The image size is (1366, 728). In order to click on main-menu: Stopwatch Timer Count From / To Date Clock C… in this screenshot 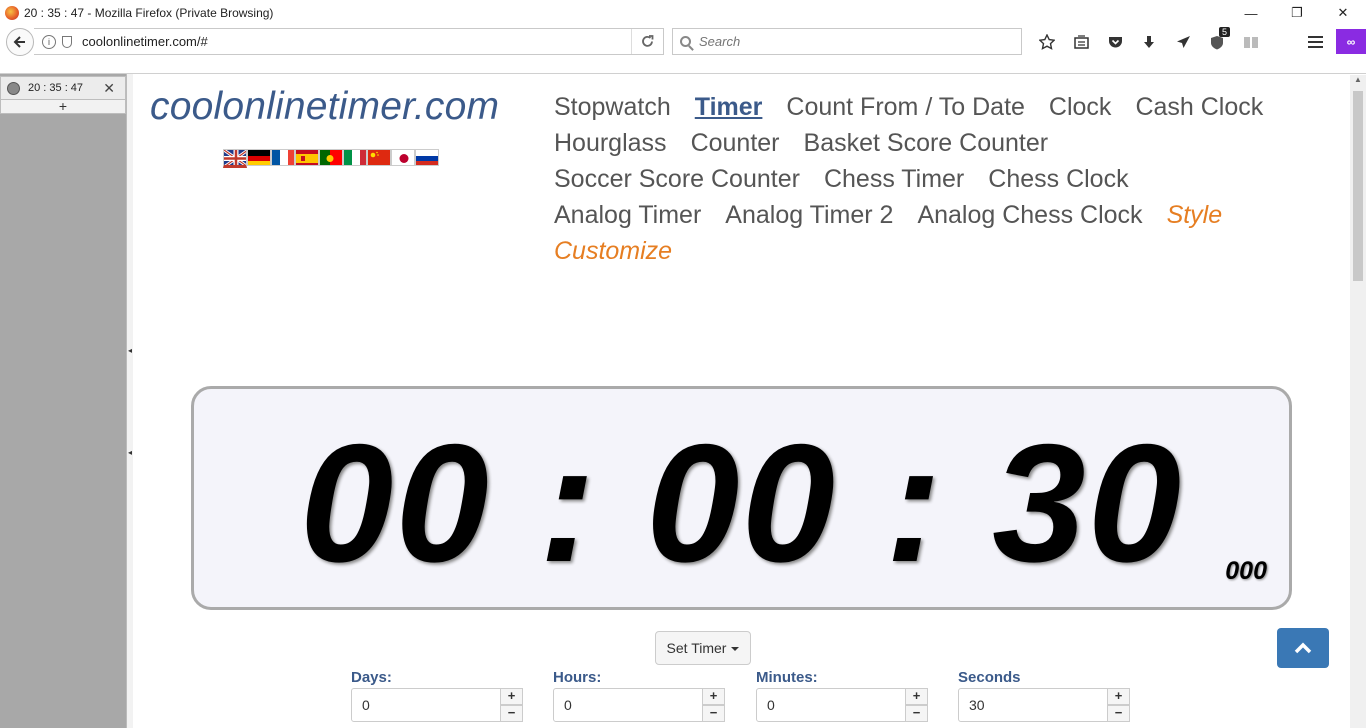, I will do `click(934, 179)`.